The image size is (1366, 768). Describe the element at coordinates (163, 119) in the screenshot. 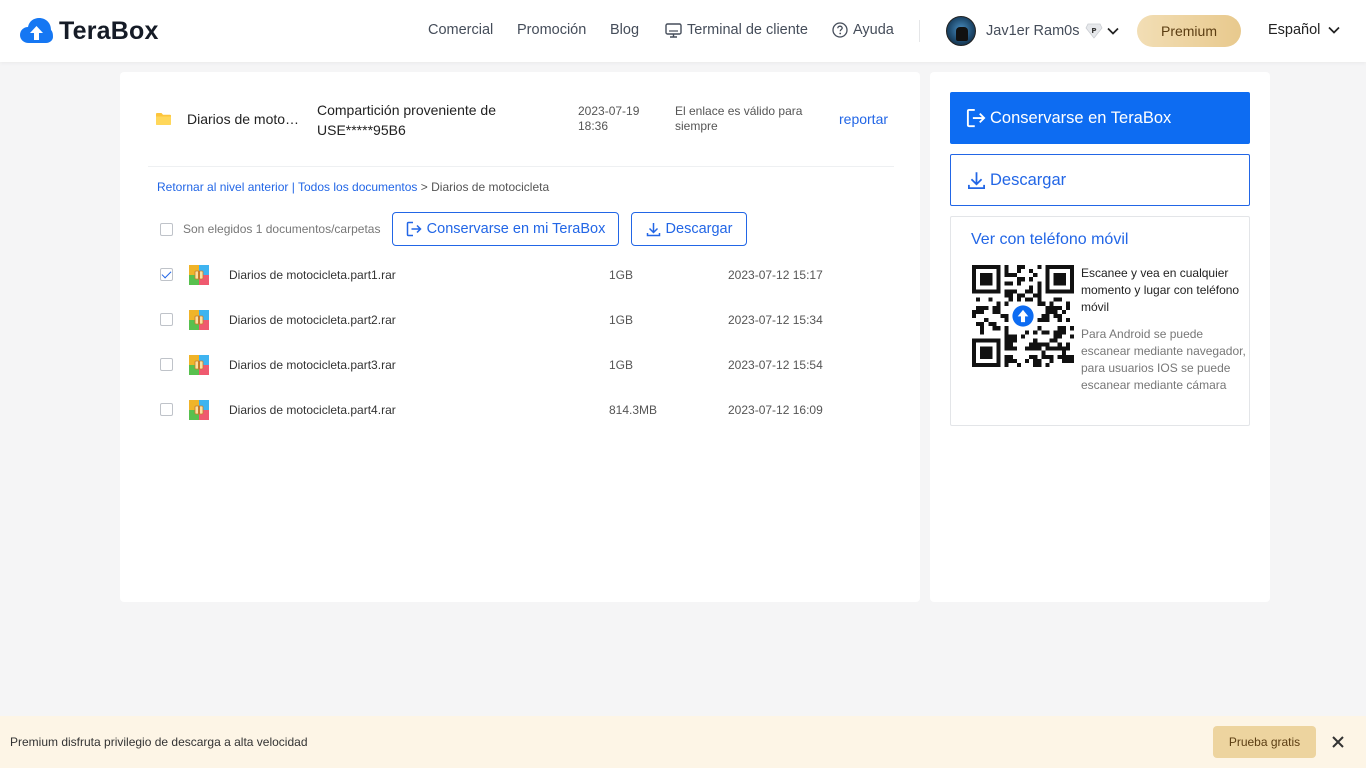

I see `folder-icon` at that location.